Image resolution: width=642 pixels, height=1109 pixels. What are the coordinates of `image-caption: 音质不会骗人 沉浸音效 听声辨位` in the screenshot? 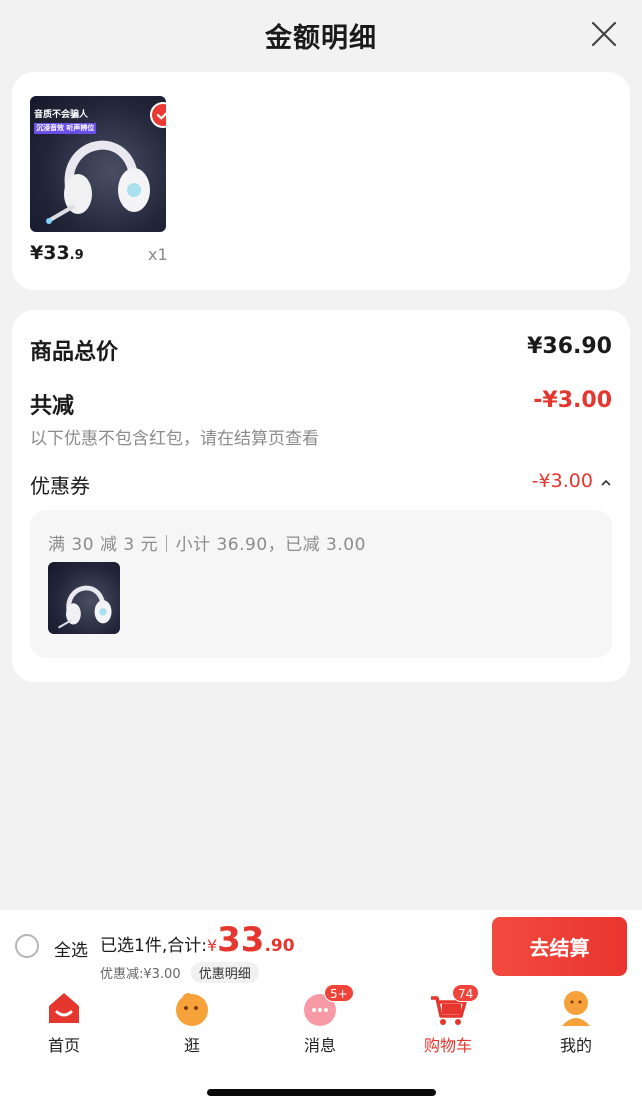 It's located at (65, 122).